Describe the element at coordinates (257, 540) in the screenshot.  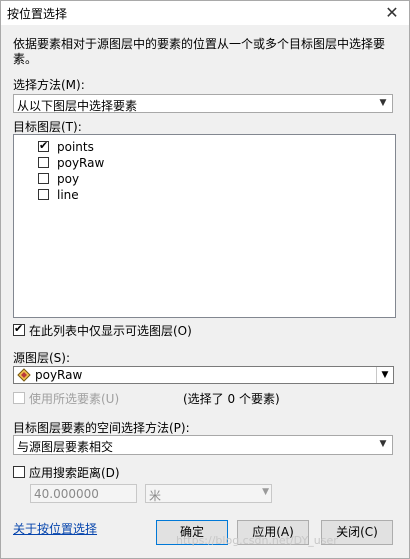
I see `watermark-text: https://blog.csdn.net/DY_user` at that location.